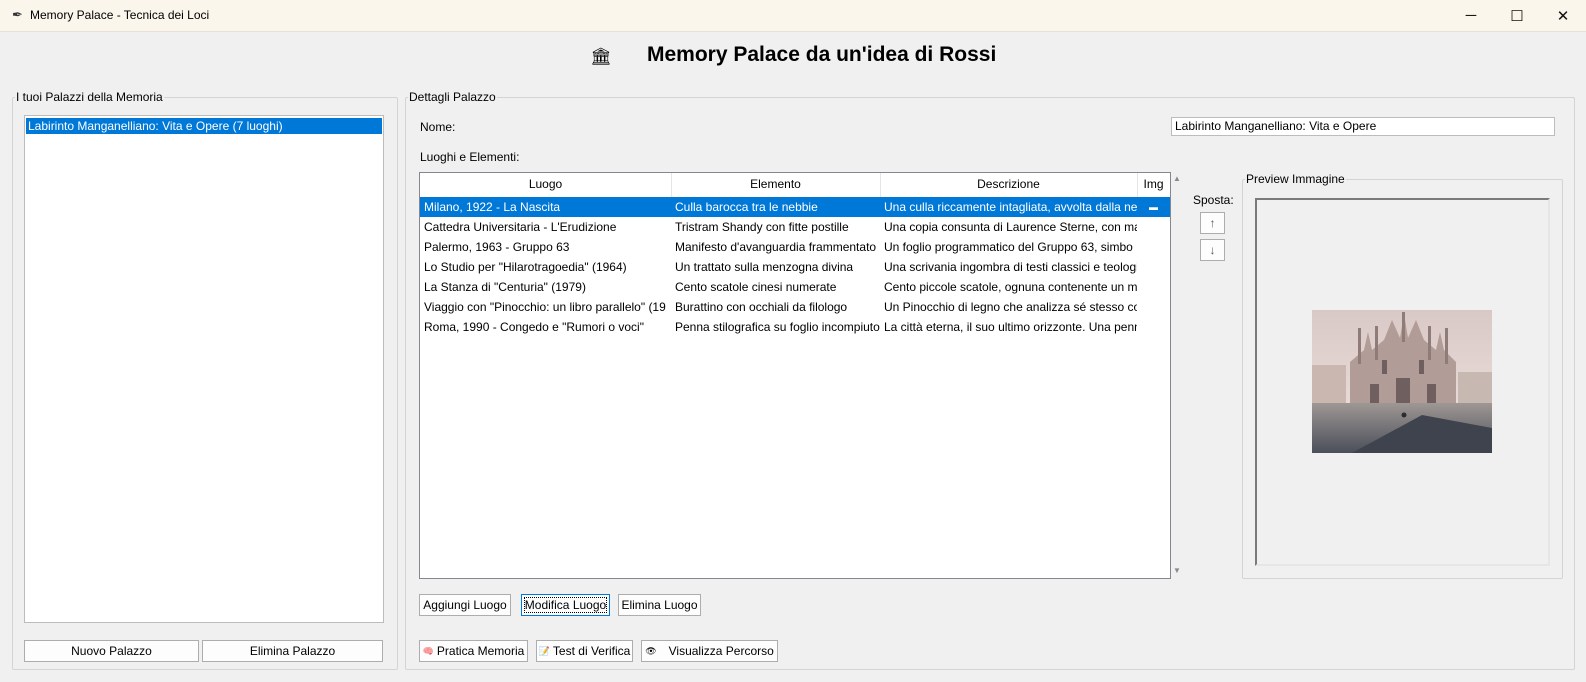 This screenshot has width=1586, height=682. I want to click on practice-memory-button: 🧠 Pratica Memoria, so click(473, 651).